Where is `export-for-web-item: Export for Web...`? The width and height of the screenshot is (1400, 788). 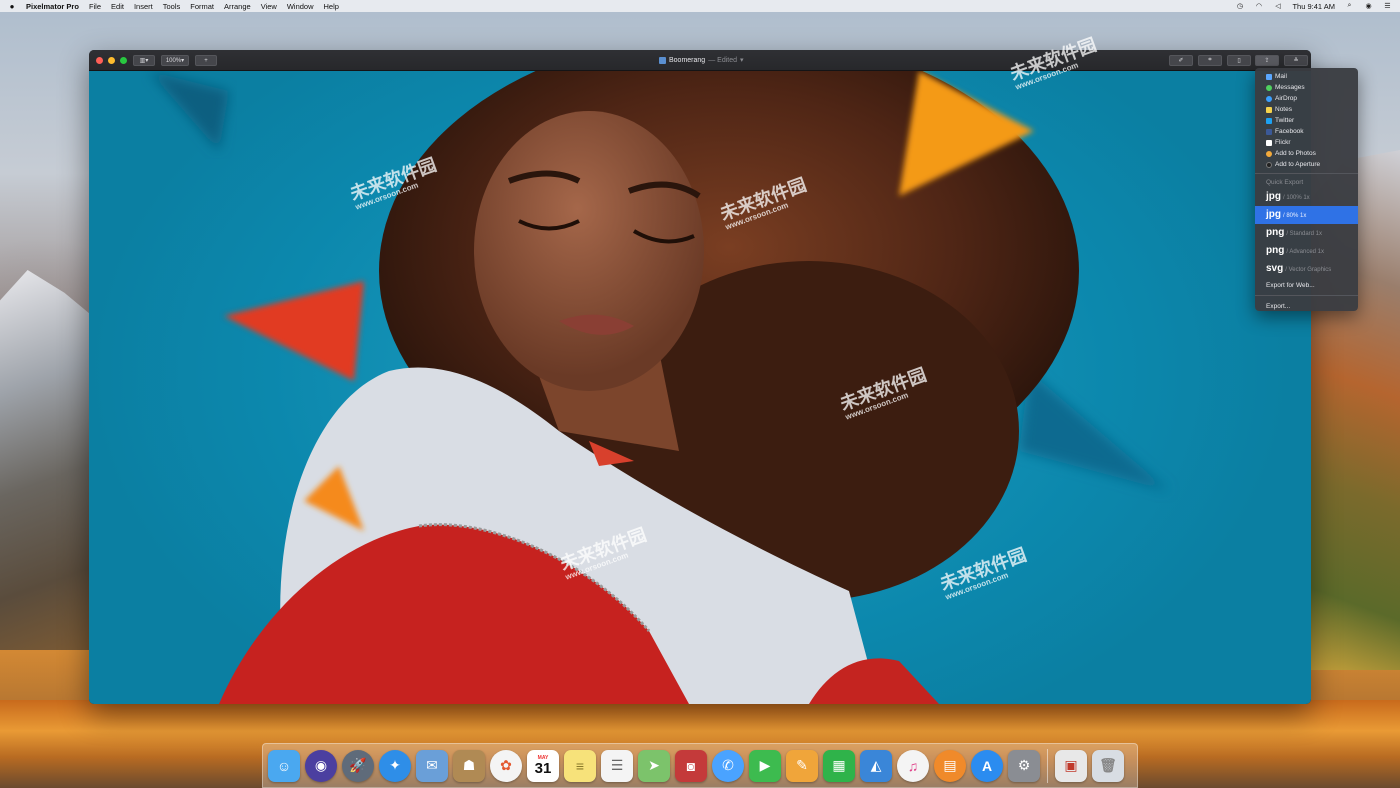 export-for-web-item: Export for Web... is located at coordinates (1306, 285).